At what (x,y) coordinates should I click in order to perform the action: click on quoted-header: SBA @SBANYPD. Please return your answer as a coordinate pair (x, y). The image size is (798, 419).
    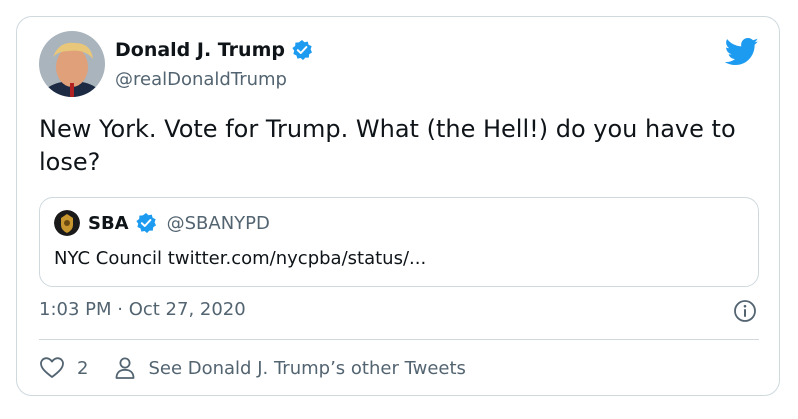
    Looking at the image, I should click on (179, 223).